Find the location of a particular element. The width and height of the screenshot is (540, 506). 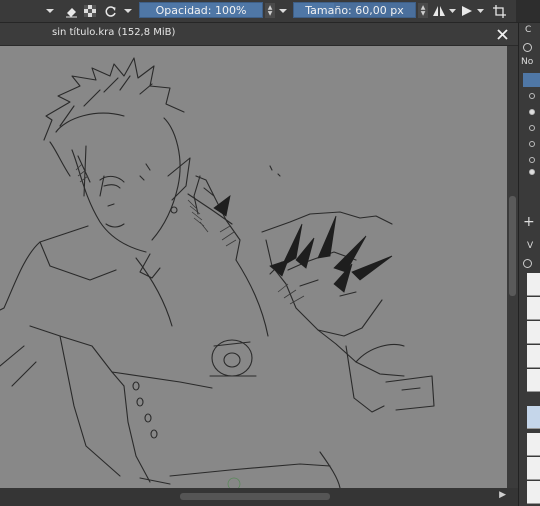

scroll-right-arrow-icon: ▶ is located at coordinates (502, 495).